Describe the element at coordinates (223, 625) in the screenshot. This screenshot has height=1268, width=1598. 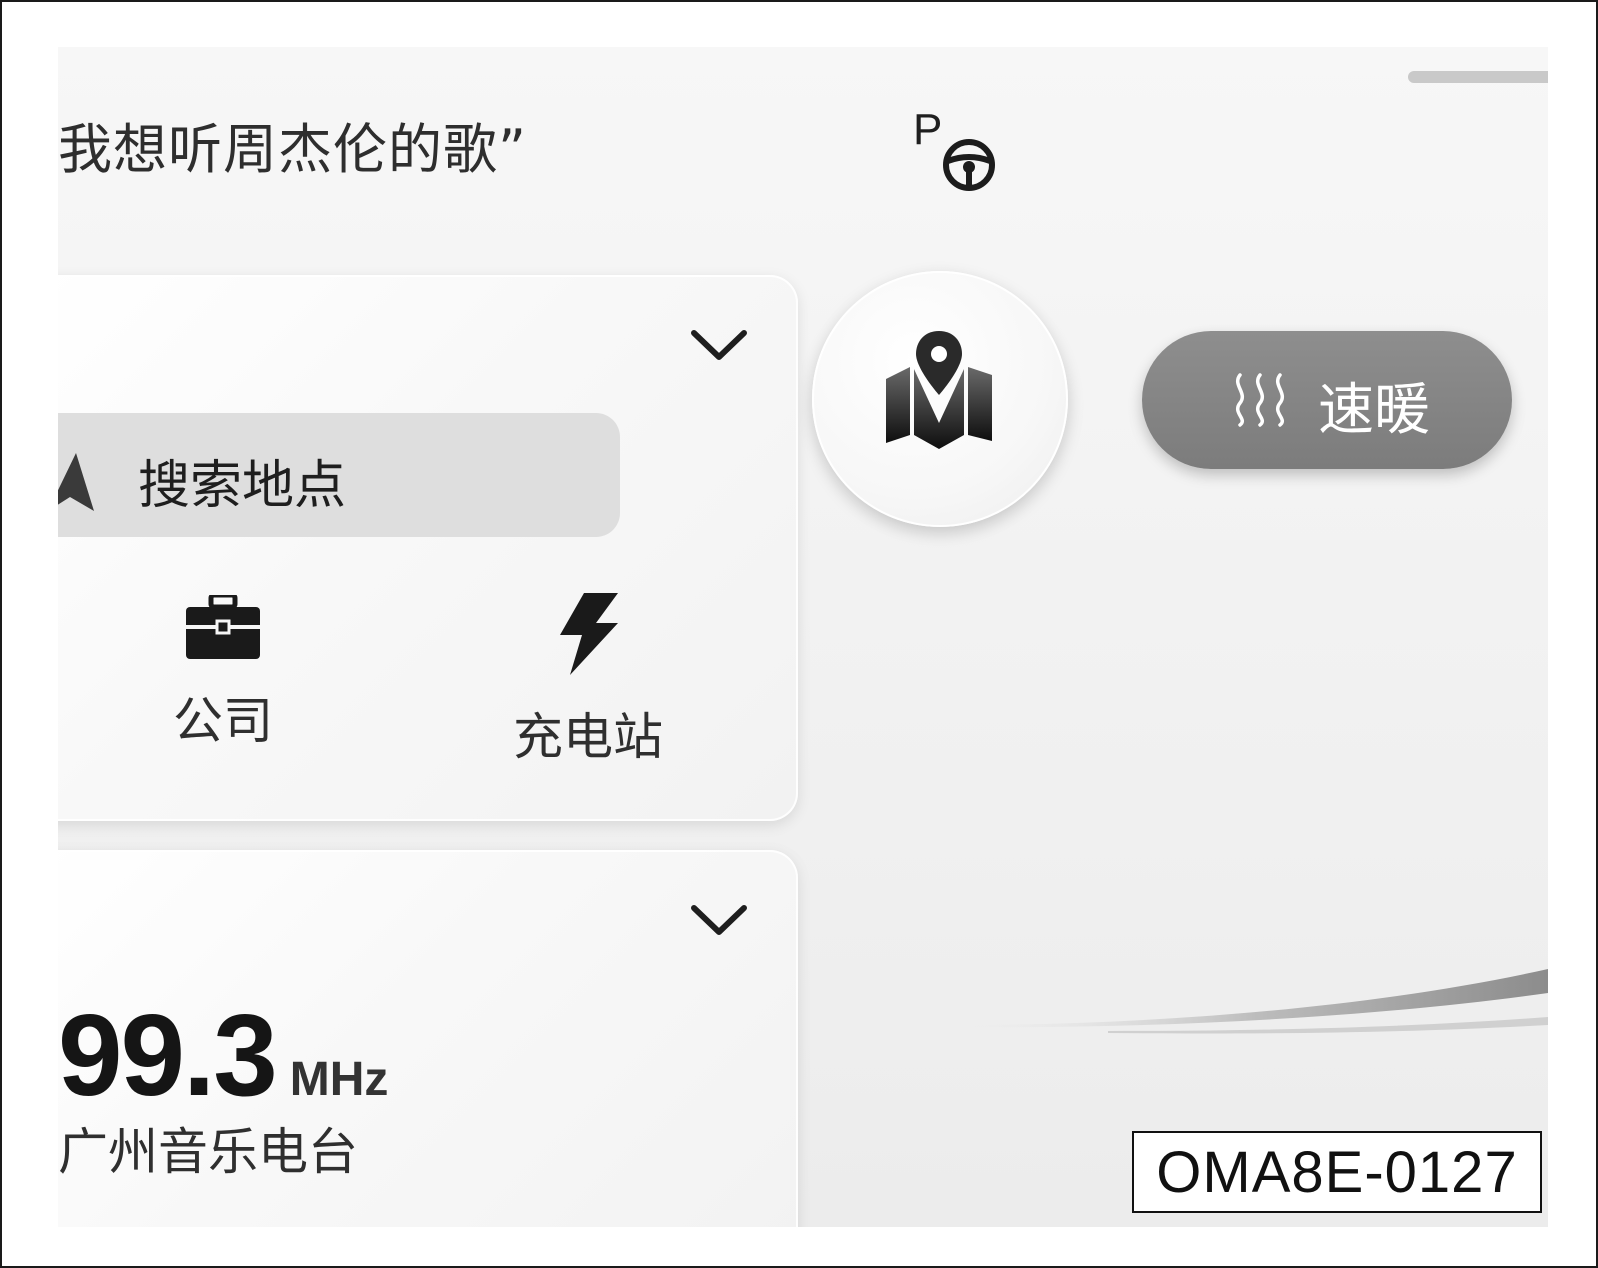
I see `briefcase-icon` at that location.